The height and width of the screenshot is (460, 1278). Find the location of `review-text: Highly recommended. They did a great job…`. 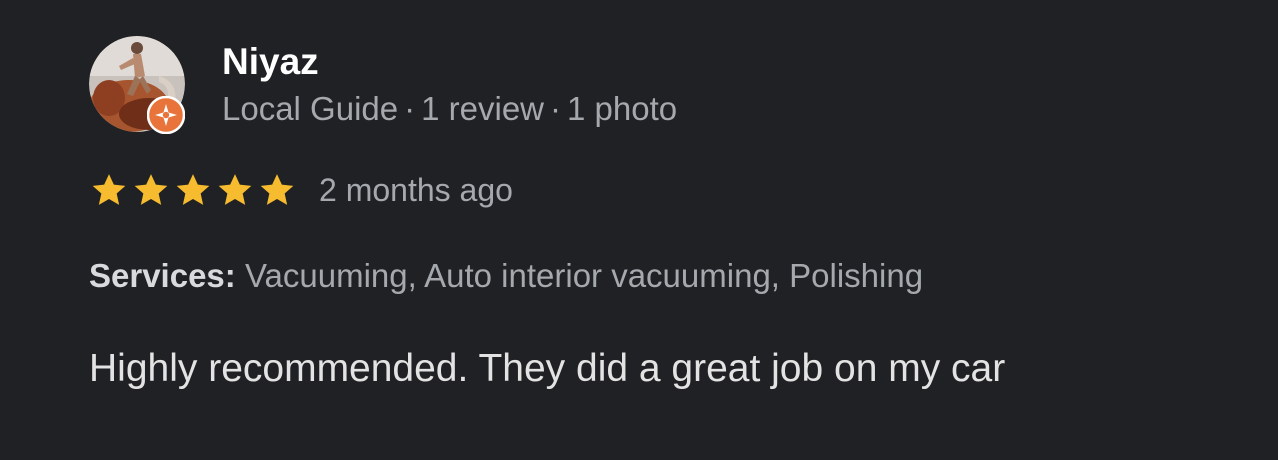

review-text: Highly recommended. They did a great job… is located at coordinates (547, 368).